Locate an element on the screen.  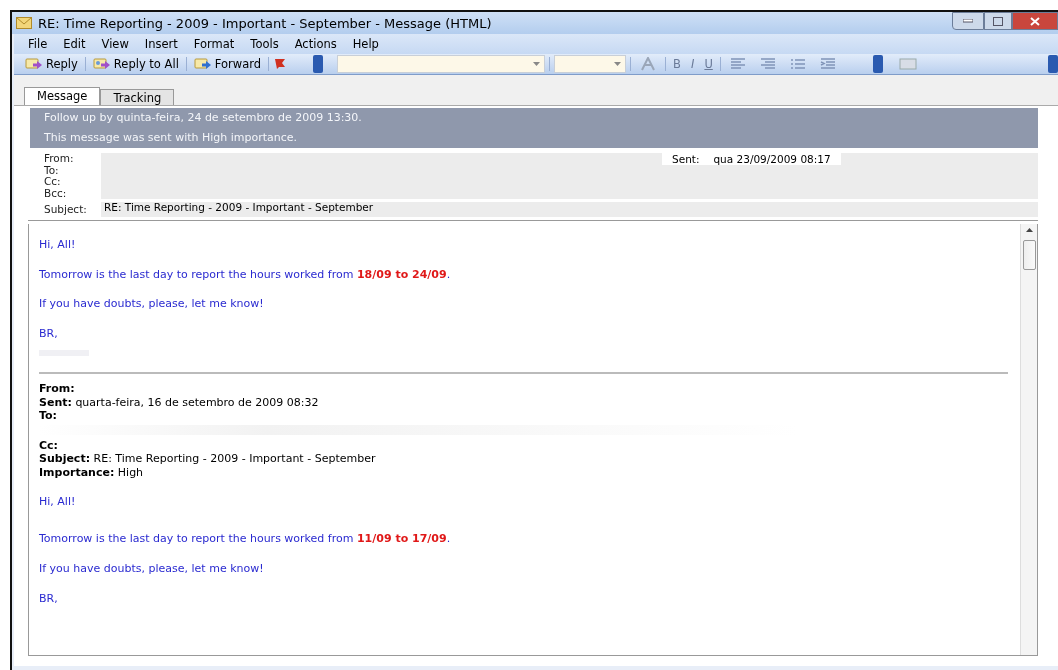
font-color-icon is located at coordinates (648, 64).